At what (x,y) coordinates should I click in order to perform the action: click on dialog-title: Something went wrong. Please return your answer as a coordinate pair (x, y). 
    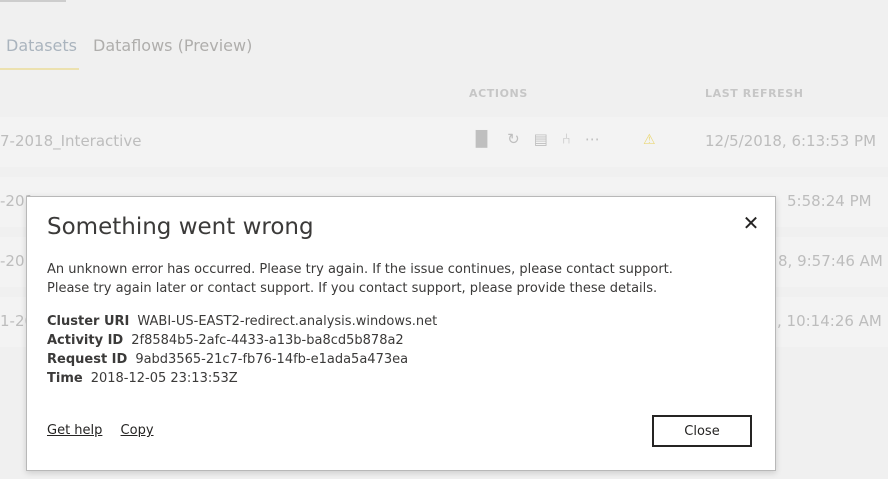
    Looking at the image, I should click on (180, 227).